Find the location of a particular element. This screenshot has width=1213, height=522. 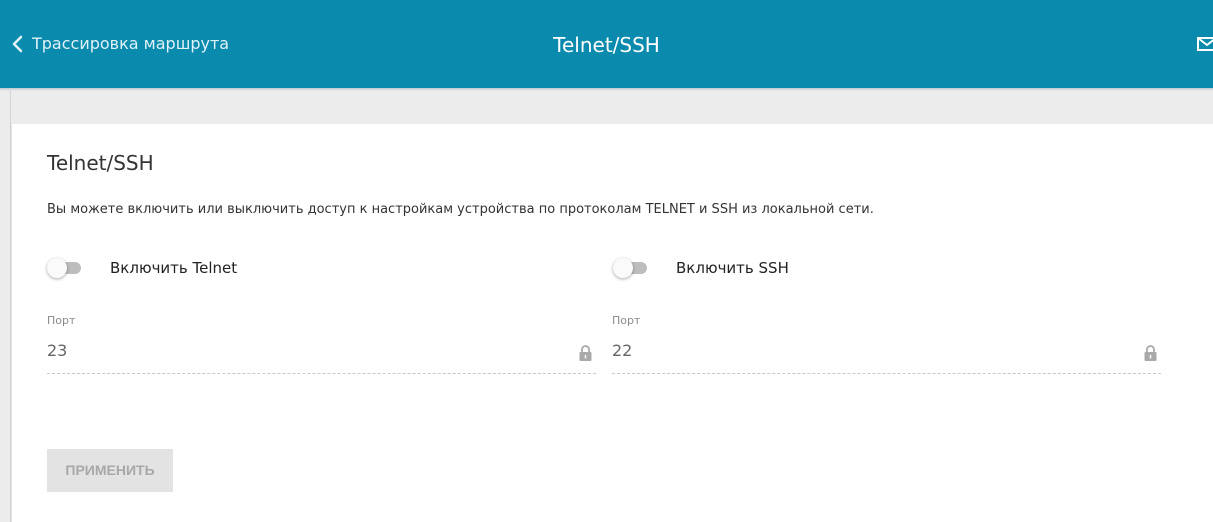

telnet-toggle-row: Включить Telnet is located at coordinates (142, 268).